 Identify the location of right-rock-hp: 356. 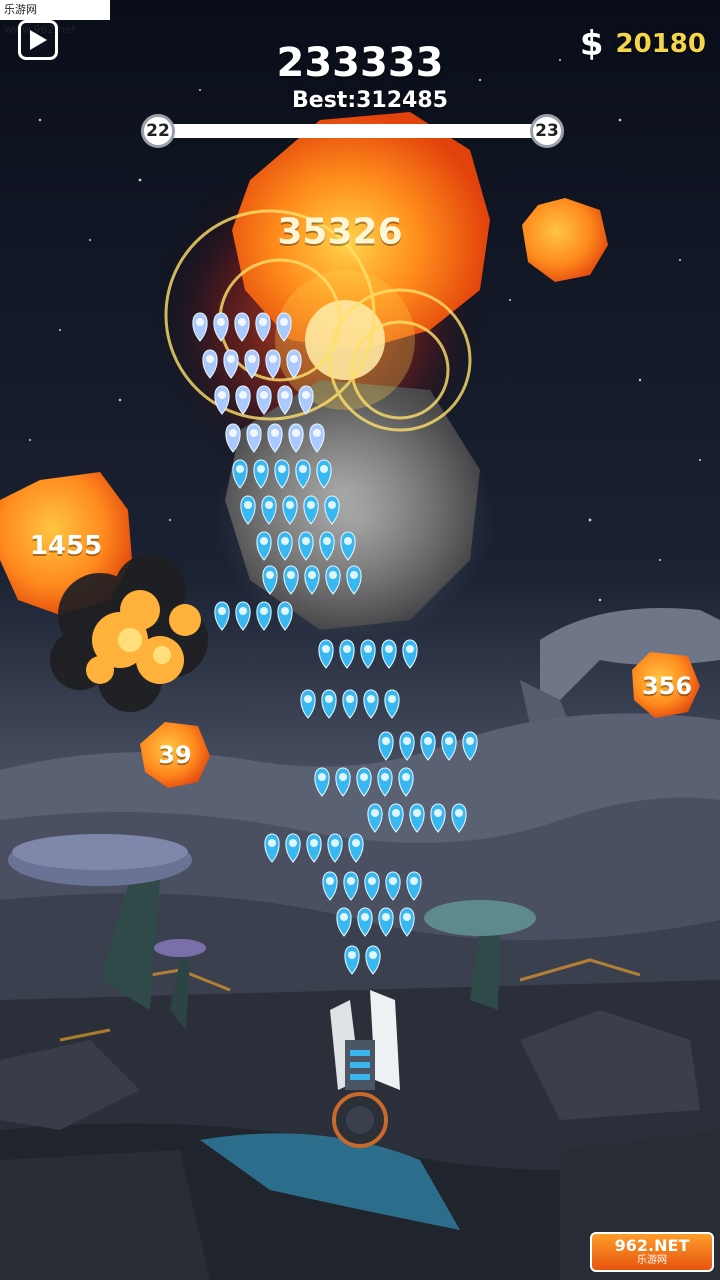
(667, 686).